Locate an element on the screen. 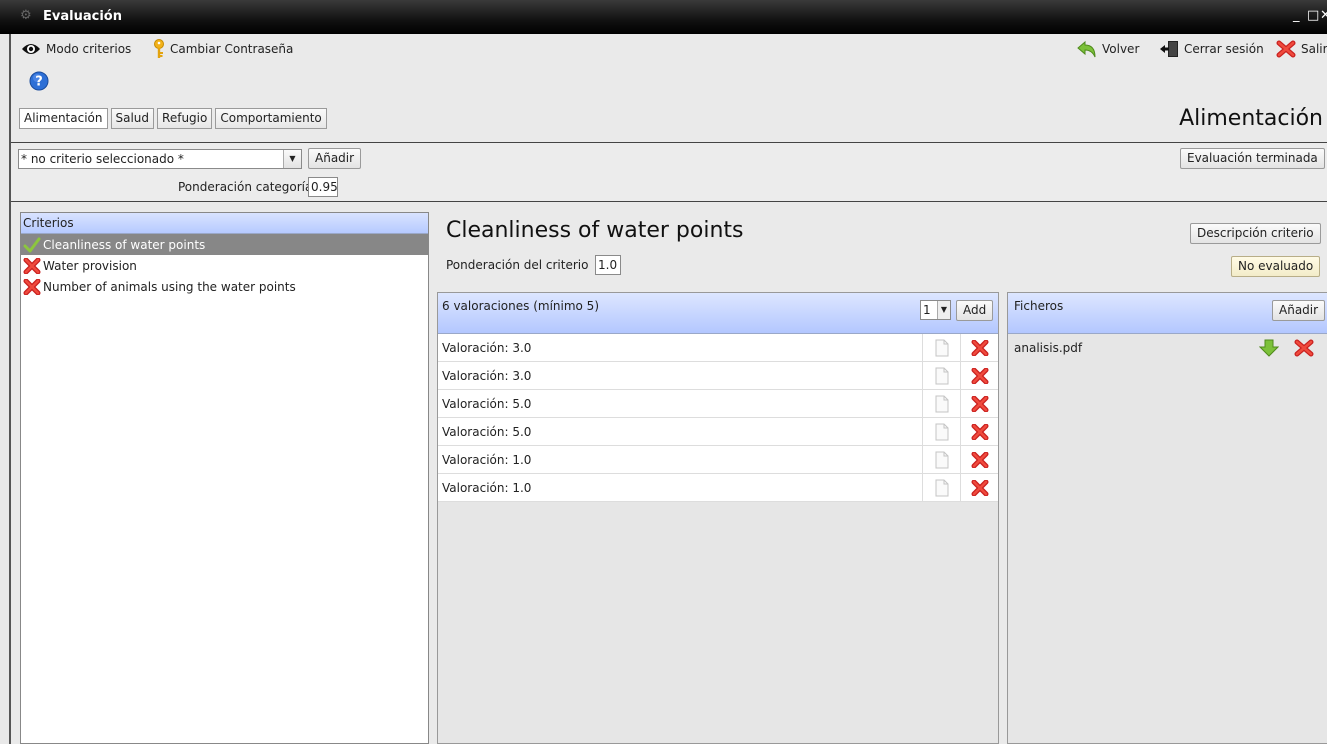  back-button: Volver is located at coordinates (1108, 49).